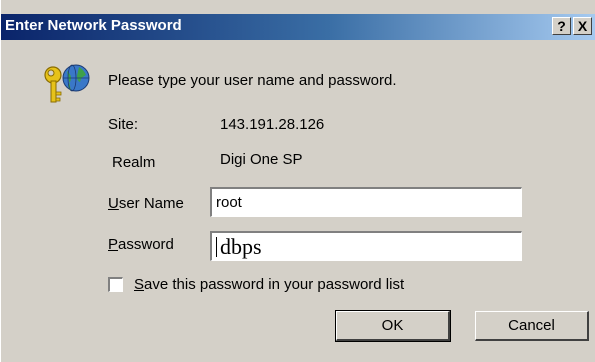  Describe the element at coordinates (151, 203) in the screenshot. I see `user-name-label-rest: ser Name` at that location.